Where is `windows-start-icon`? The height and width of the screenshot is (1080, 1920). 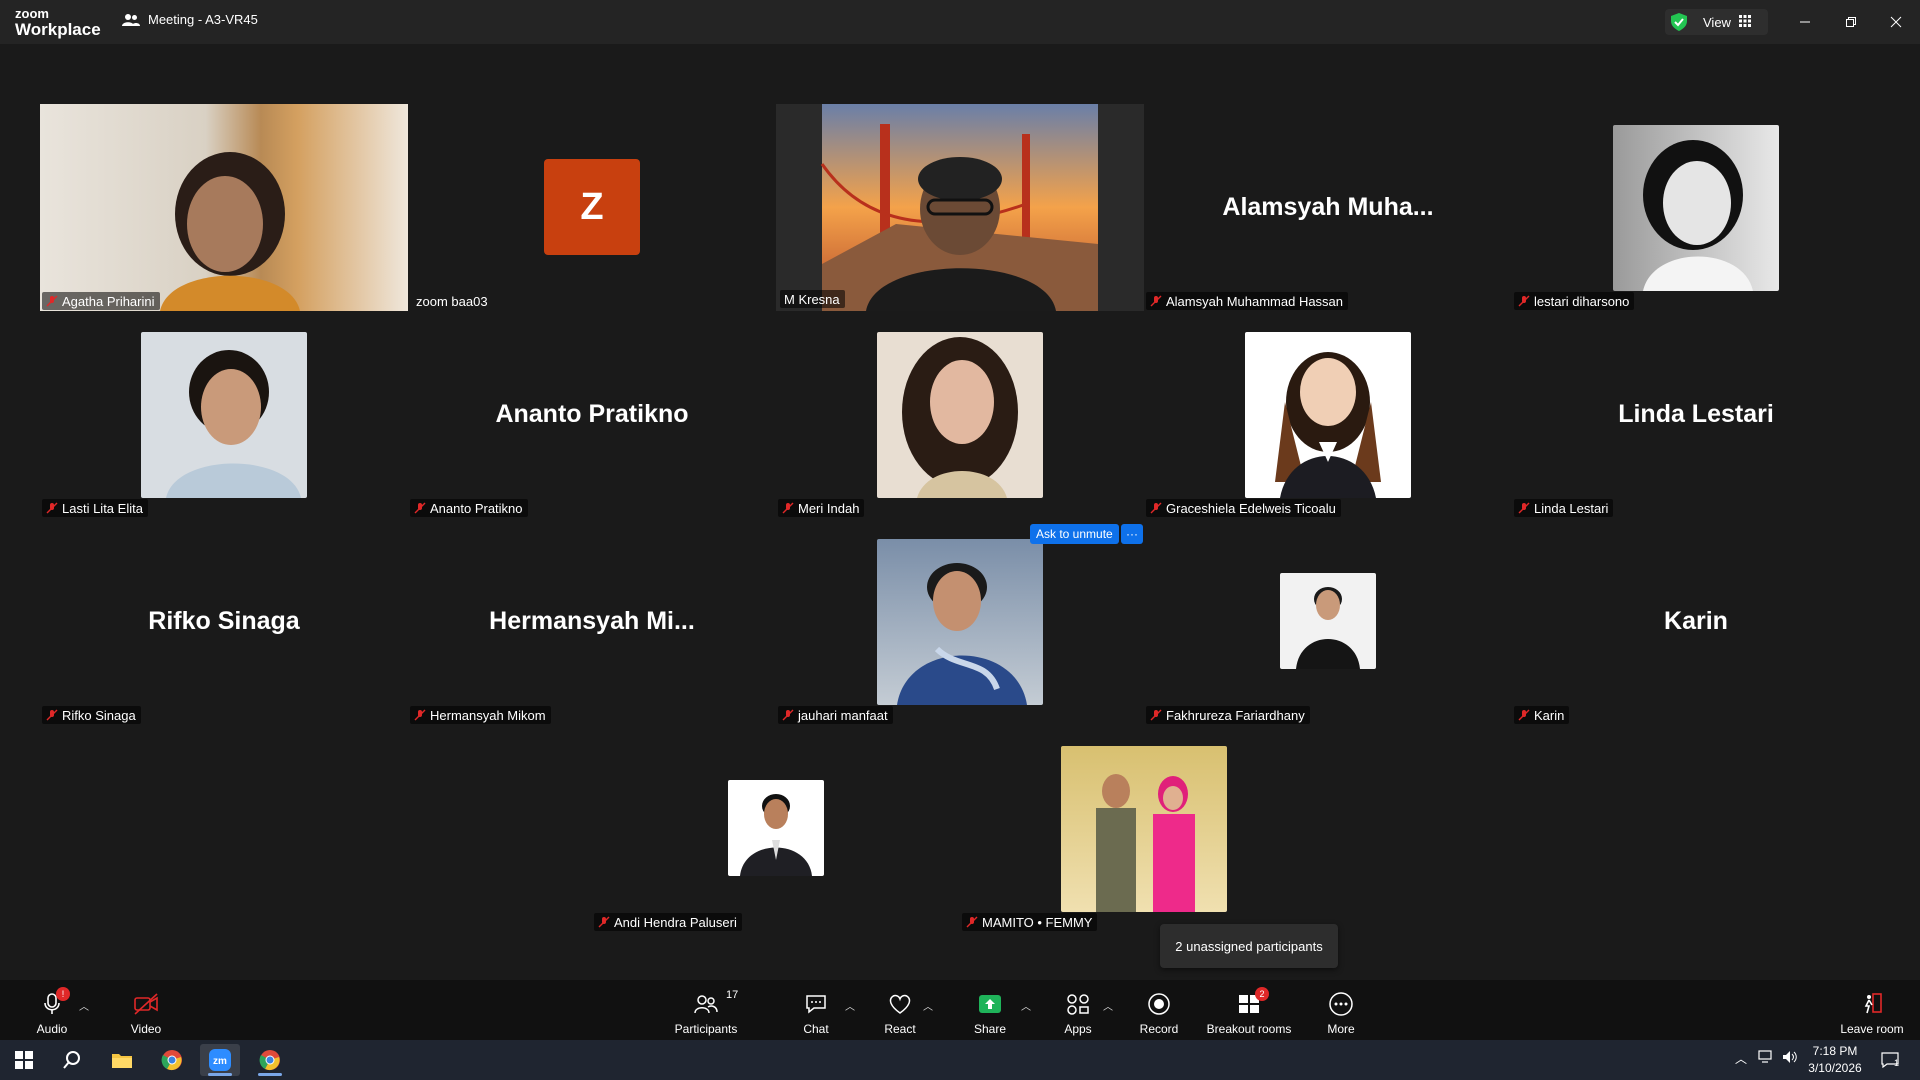 windows-start-icon is located at coordinates (24, 1060).